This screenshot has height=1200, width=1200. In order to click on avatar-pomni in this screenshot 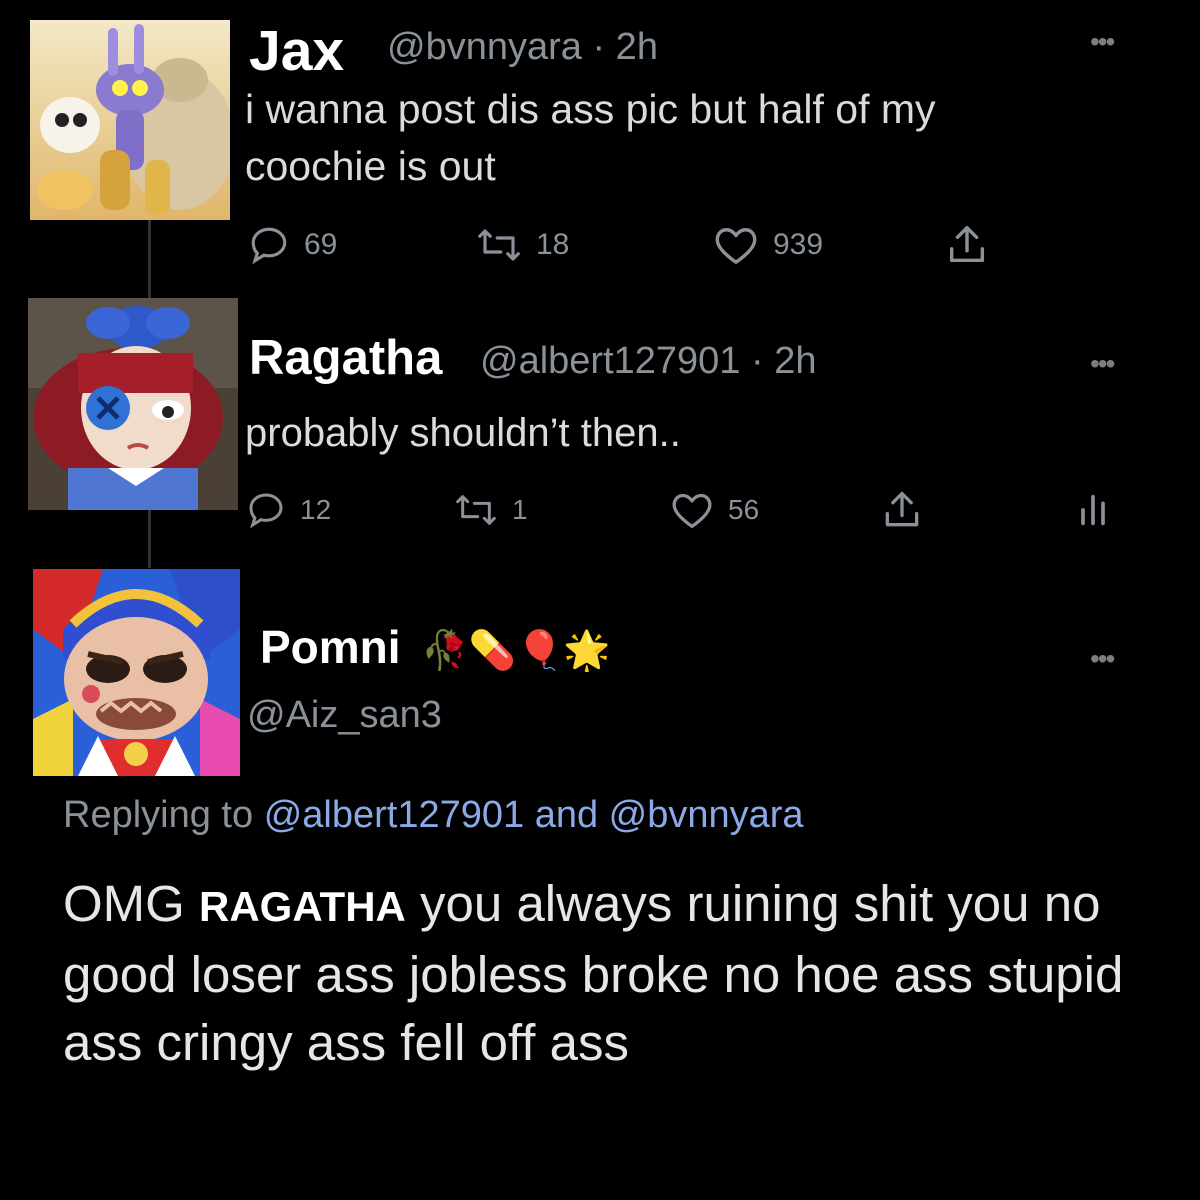, I will do `click(136, 672)`.